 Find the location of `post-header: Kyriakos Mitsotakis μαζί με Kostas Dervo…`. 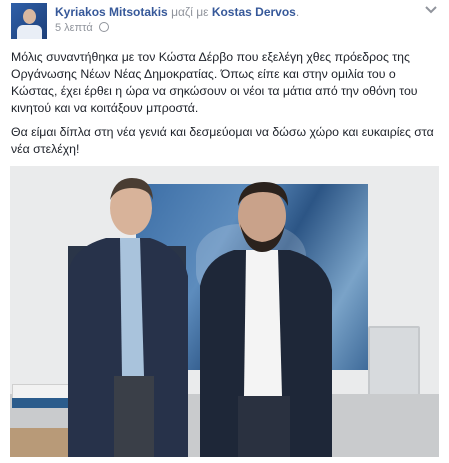

post-header: Kyriakos Mitsotakis μαζί με Kostas Dervo… is located at coordinates (235, 12).